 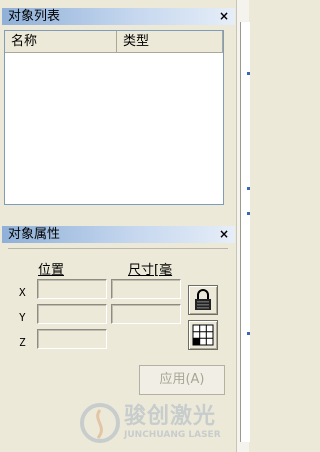 I want to click on object-properties-header: 对象属性 ×, so click(x=118, y=234).